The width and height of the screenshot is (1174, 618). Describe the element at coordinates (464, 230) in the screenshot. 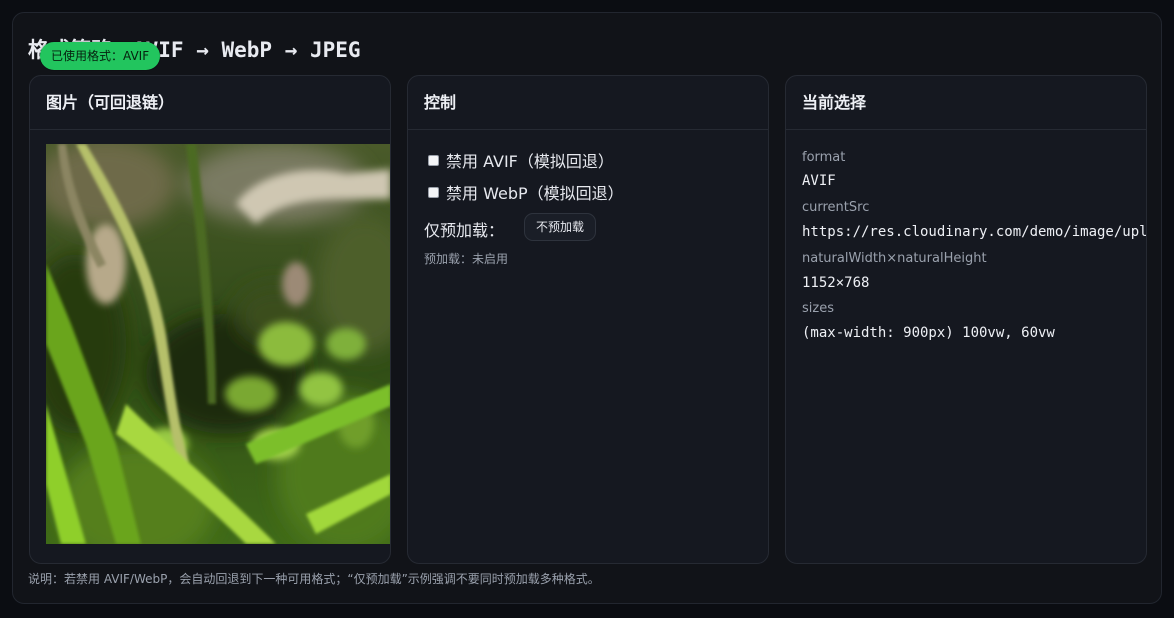

I see `preload-label: 仅预加载：` at that location.